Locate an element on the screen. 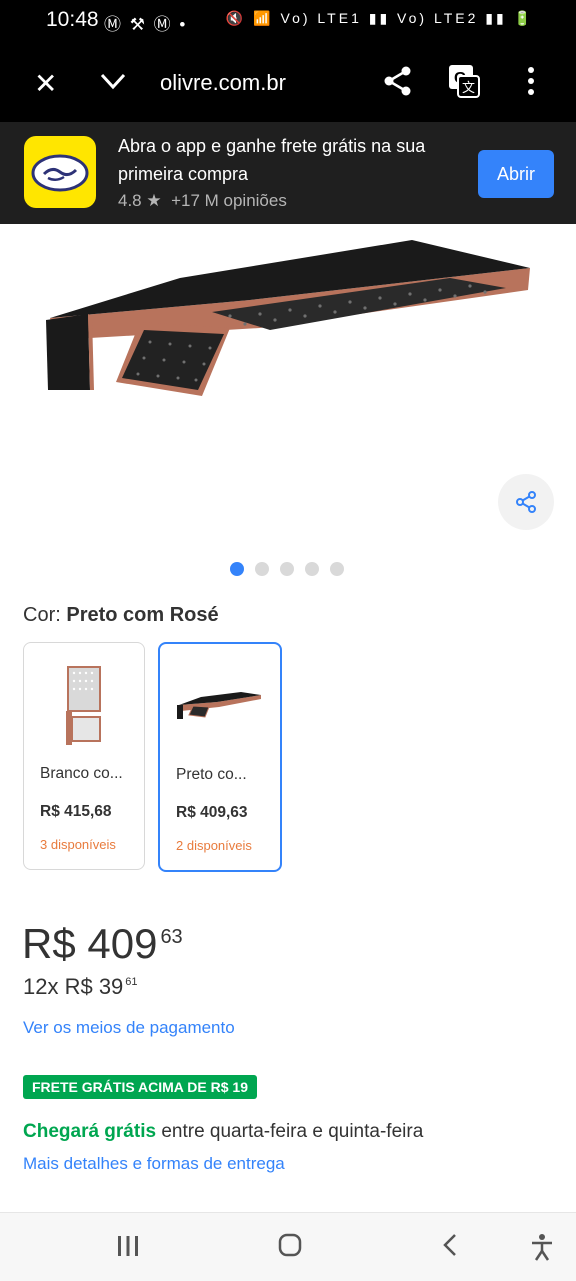 This screenshot has width=576, height=1281. system-status-icons: 🔇 📶 Vo) LTE1 ▮▮ Vo) LTE2 ▮▮ 🔋 is located at coordinates (379, 18).